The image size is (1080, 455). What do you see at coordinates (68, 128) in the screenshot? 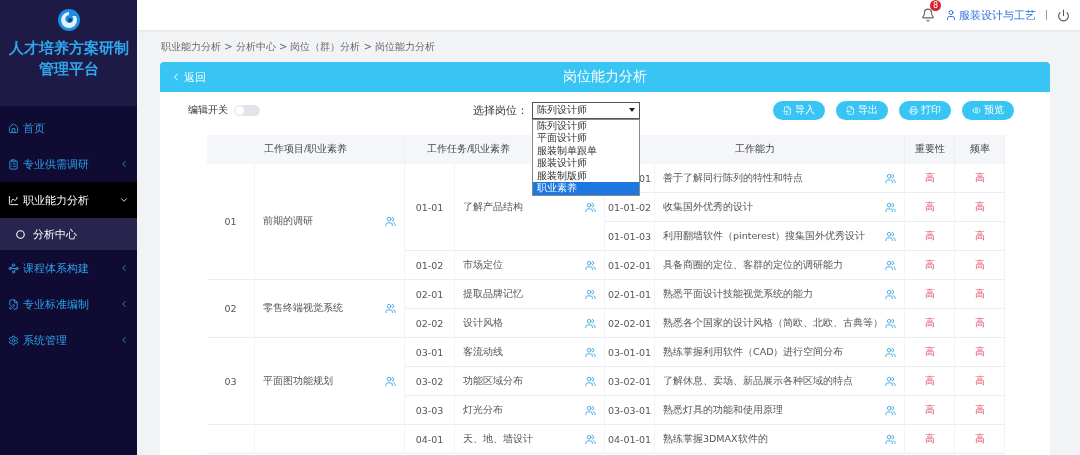
I see `menu-item: 首页` at bounding box center [68, 128].